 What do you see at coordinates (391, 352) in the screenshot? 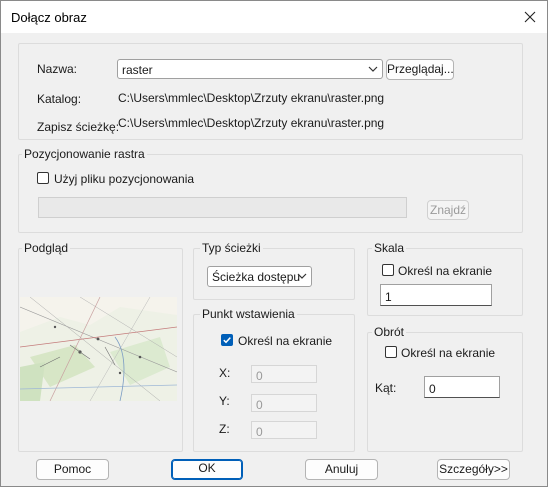
I see `rotation-specify-checkbox` at bounding box center [391, 352].